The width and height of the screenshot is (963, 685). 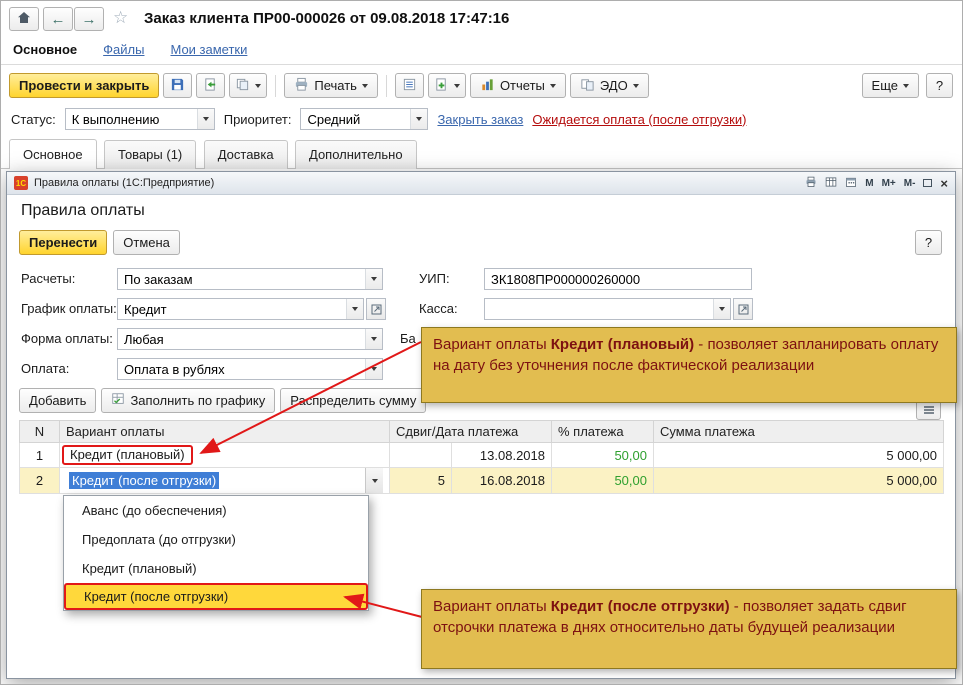 What do you see at coordinates (216, 596) in the screenshot?
I see `dropdown-item-credit-after-shipment: Кредит (после отгрузки)` at bounding box center [216, 596].